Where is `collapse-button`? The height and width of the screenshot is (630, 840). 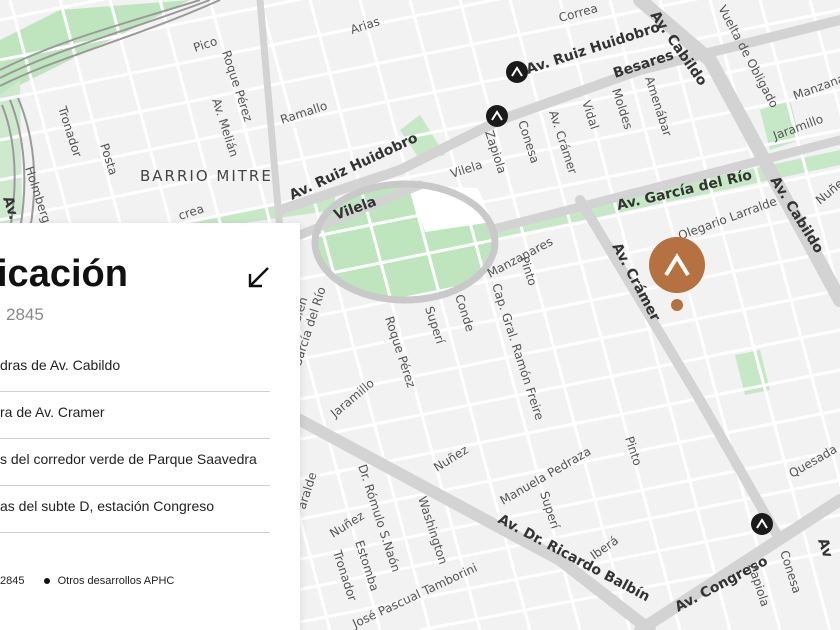 collapse-button is located at coordinates (259, 278).